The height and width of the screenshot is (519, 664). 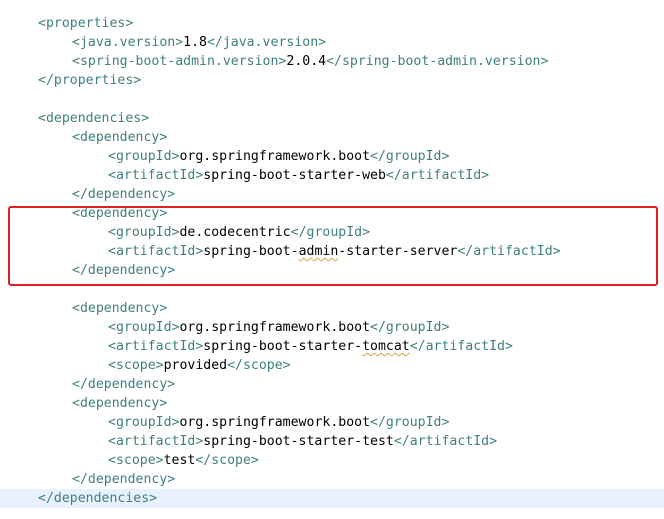 I want to click on sba-version-open-tag: <spring-boot-admin.version>, so click(x=179, y=61).